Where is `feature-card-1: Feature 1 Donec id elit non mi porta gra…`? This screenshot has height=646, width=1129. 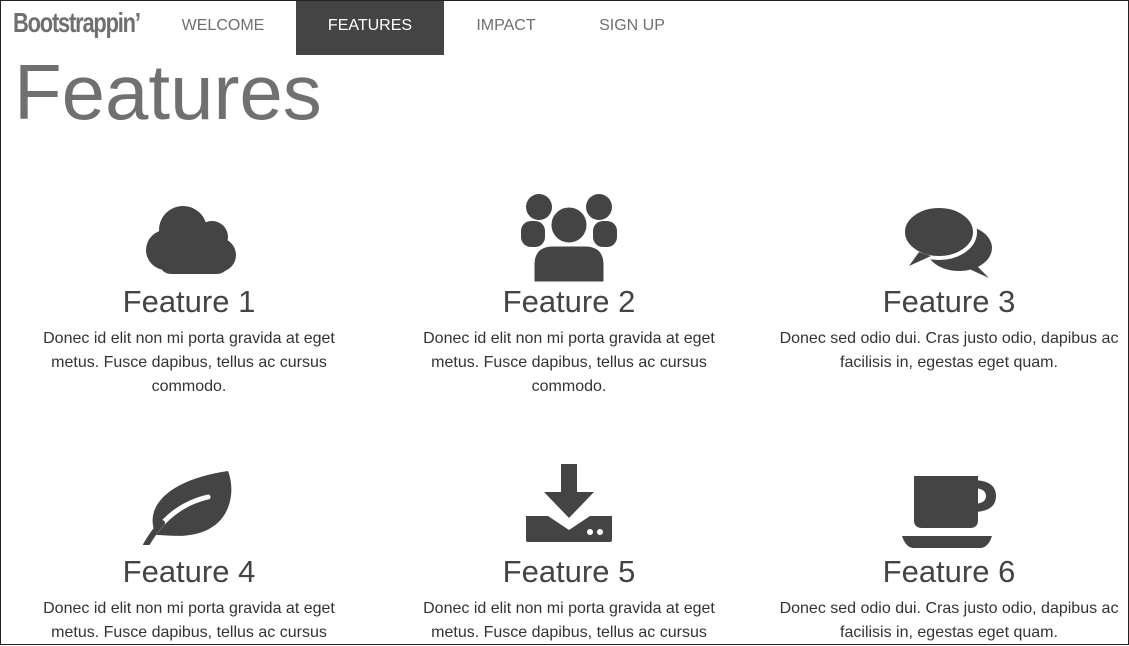 feature-card-1: Feature 1 Donec id elit non mi porta gra… is located at coordinates (189, 306).